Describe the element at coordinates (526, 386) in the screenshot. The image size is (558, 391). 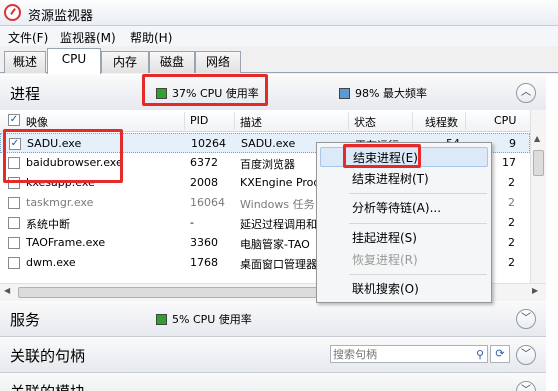
I see `expand-modules-icon: ﹀` at that location.